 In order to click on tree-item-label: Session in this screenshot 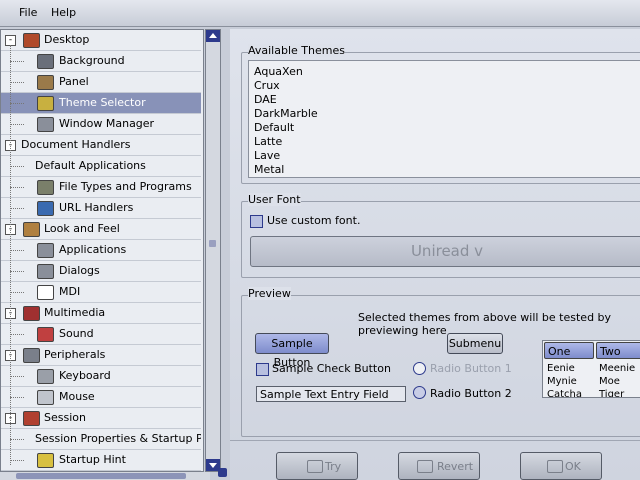, I will do `click(65, 417)`.